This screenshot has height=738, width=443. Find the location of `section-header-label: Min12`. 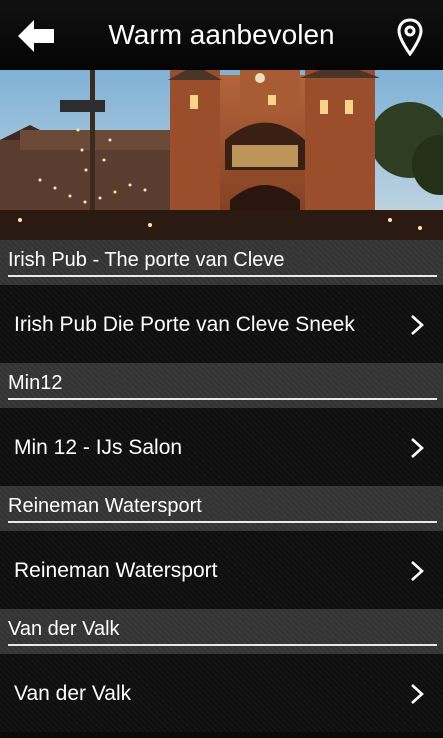

section-header-label: Min12 is located at coordinates (35, 383).